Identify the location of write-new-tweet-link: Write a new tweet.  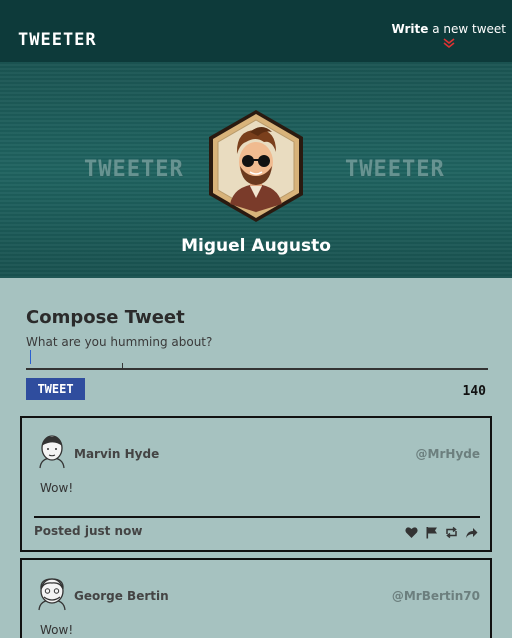
(448, 37).